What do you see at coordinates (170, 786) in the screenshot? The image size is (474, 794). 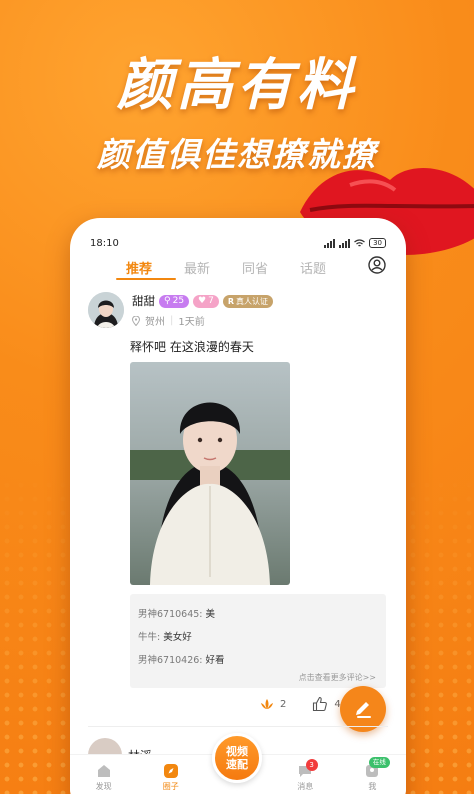 I see `nav-circle-label: 圈子` at bounding box center [170, 786].